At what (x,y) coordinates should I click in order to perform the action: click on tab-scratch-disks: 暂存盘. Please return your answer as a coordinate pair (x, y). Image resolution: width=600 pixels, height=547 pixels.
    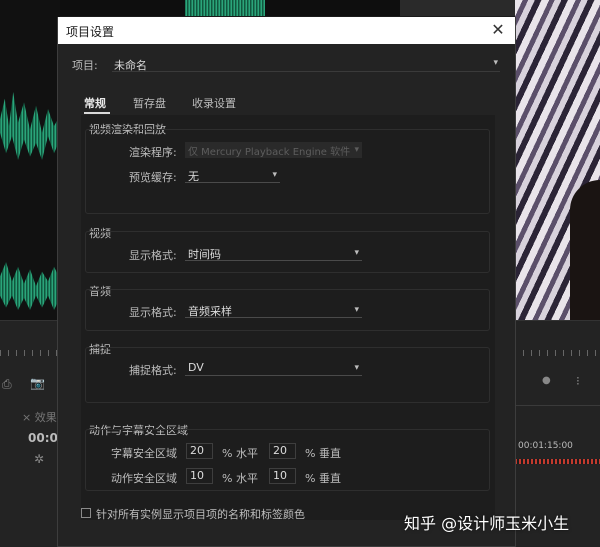
    Looking at the image, I should click on (149, 103).